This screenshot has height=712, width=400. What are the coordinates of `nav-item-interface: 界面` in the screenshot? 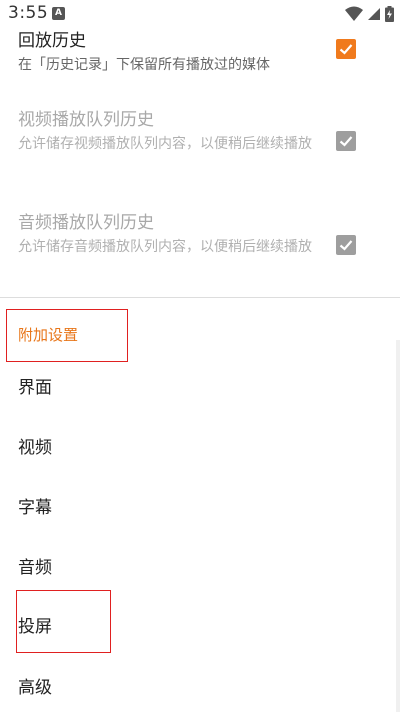 It's located at (35, 385).